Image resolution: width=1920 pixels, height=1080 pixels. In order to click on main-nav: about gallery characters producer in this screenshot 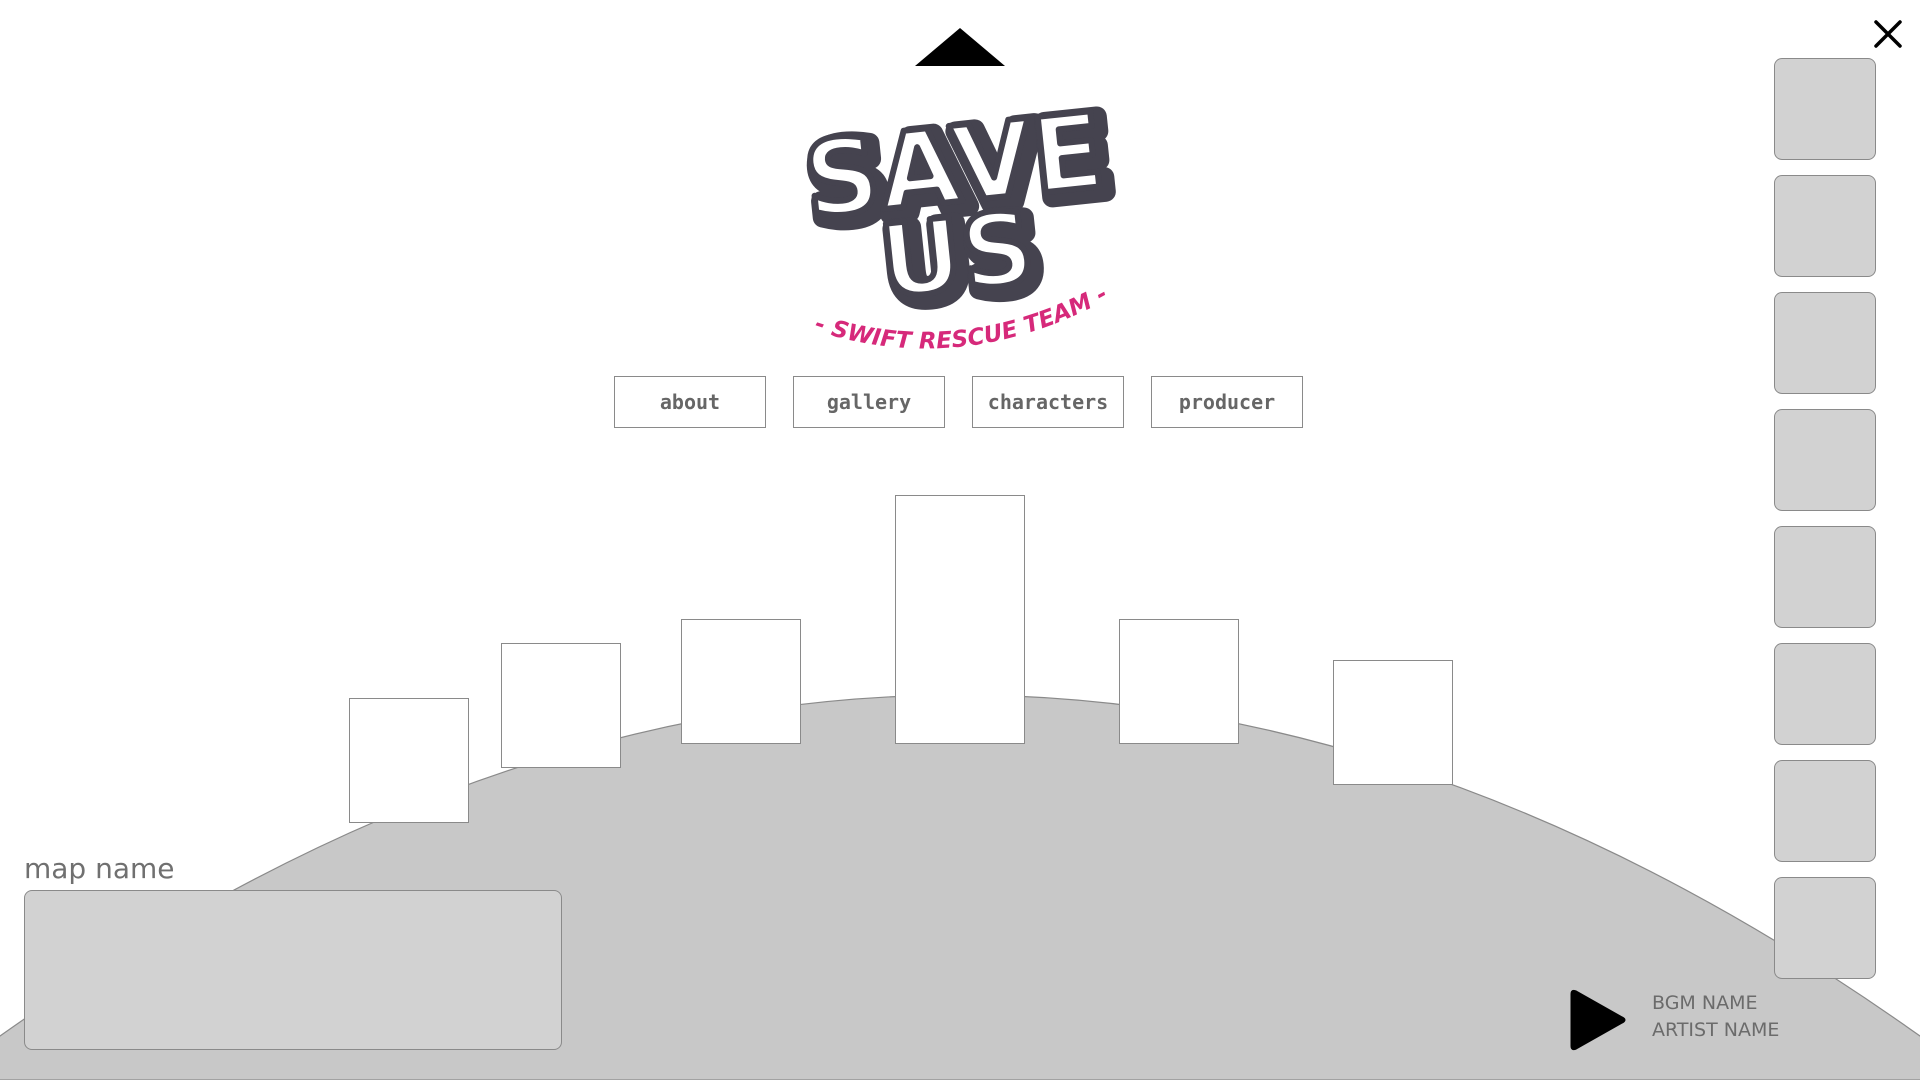, I will do `click(958, 402)`.